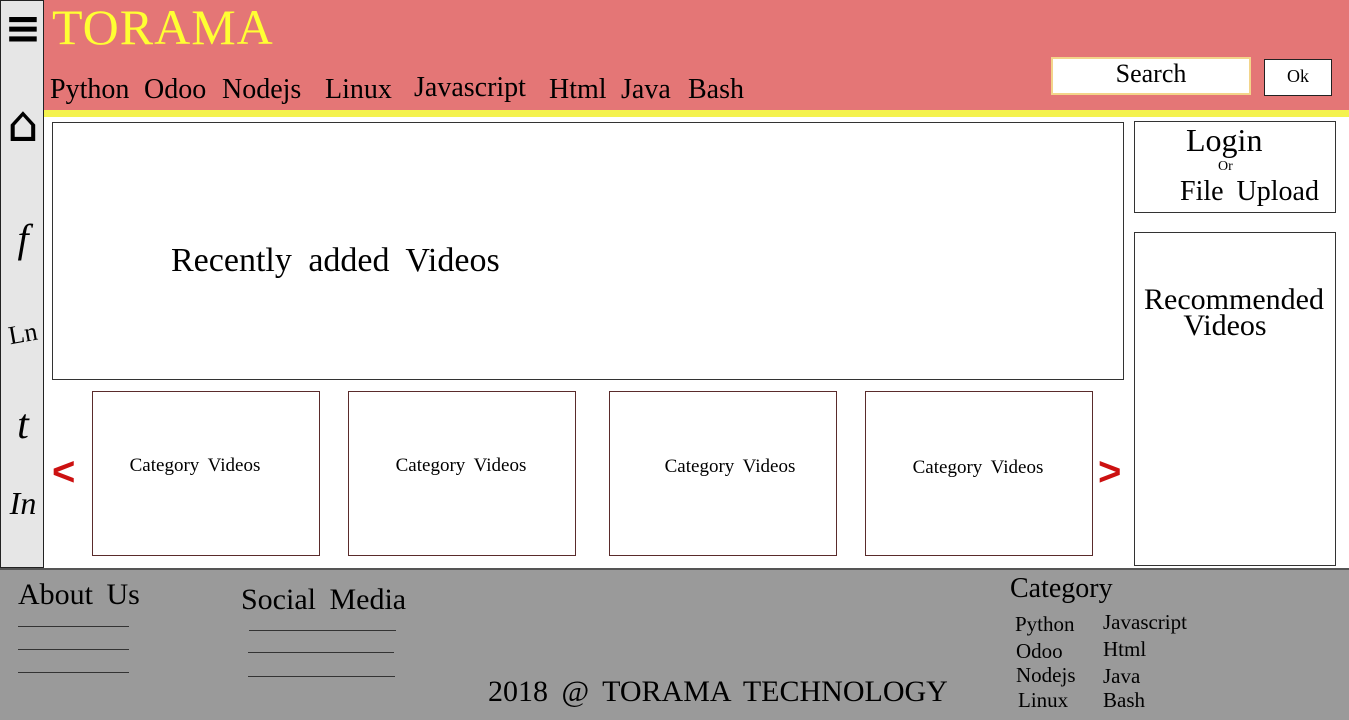 The image size is (1349, 720). What do you see at coordinates (79, 595) in the screenshot?
I see `footer-about-us: About Us` at bounding box center [79, 595].